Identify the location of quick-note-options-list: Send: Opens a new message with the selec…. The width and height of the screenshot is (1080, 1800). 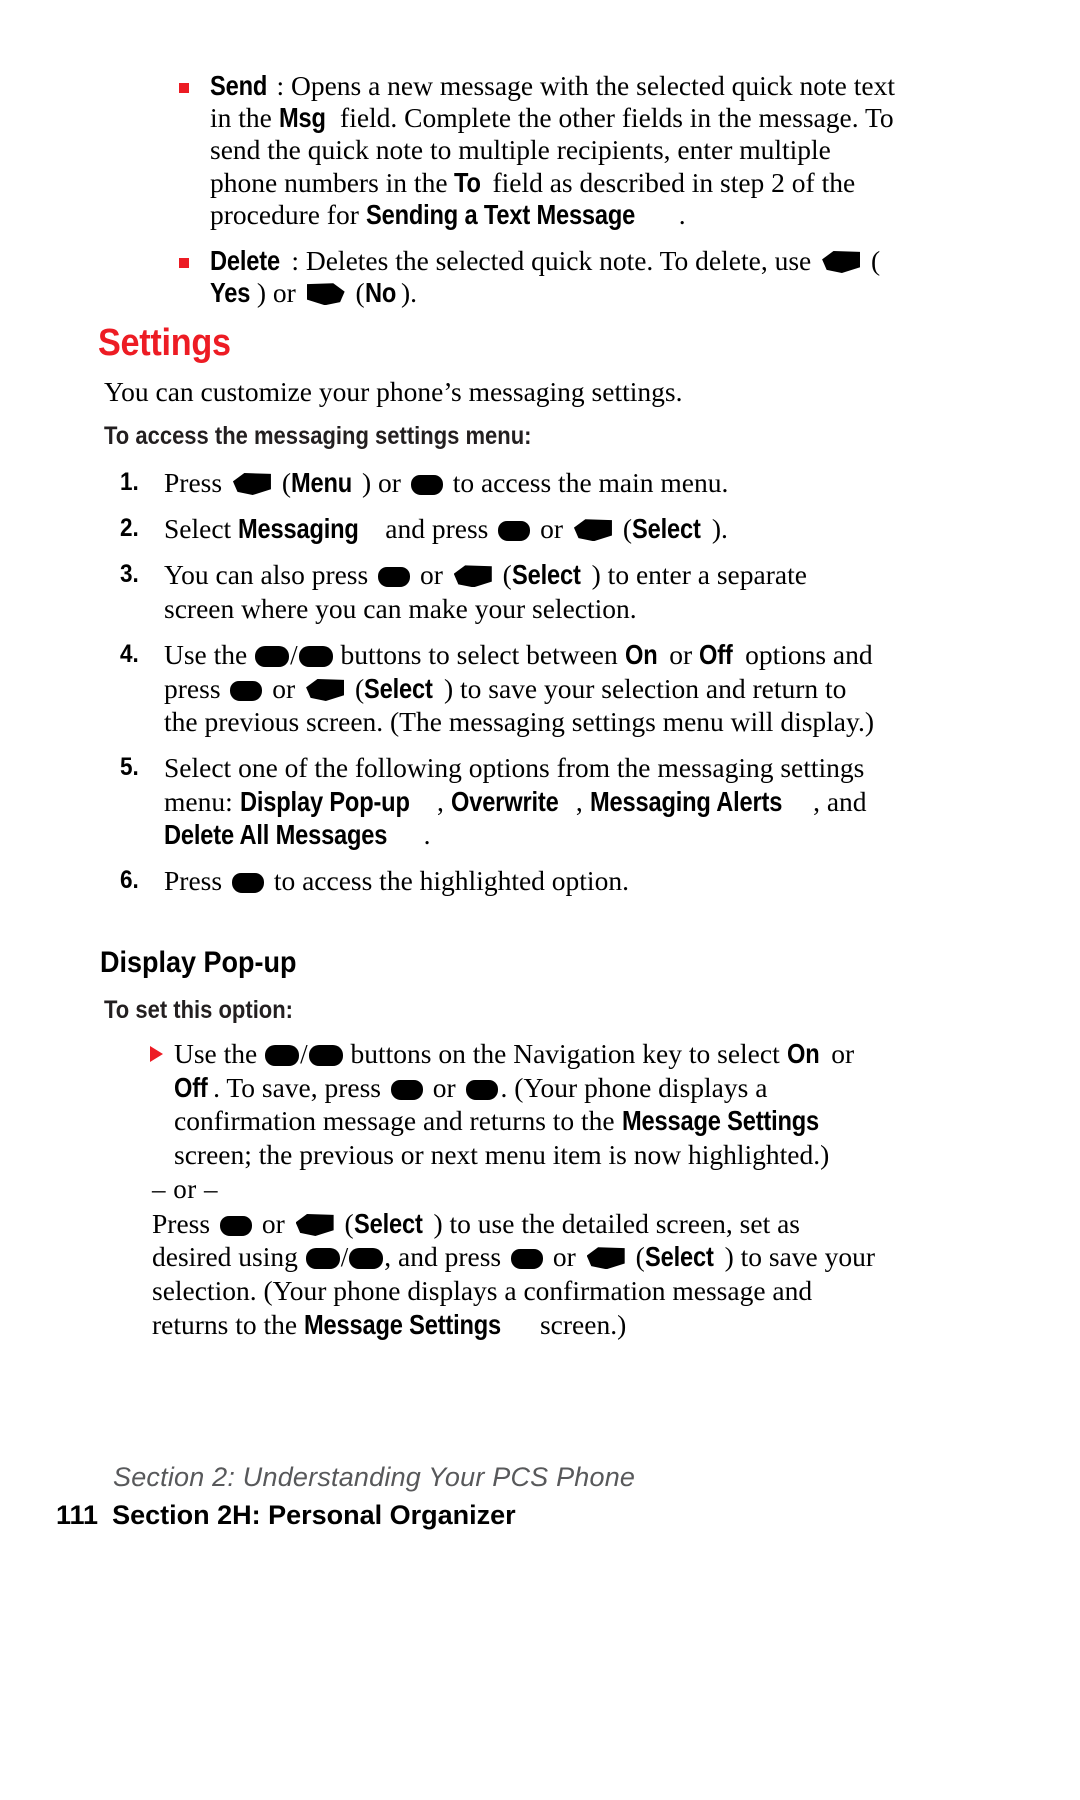
(535, 196).